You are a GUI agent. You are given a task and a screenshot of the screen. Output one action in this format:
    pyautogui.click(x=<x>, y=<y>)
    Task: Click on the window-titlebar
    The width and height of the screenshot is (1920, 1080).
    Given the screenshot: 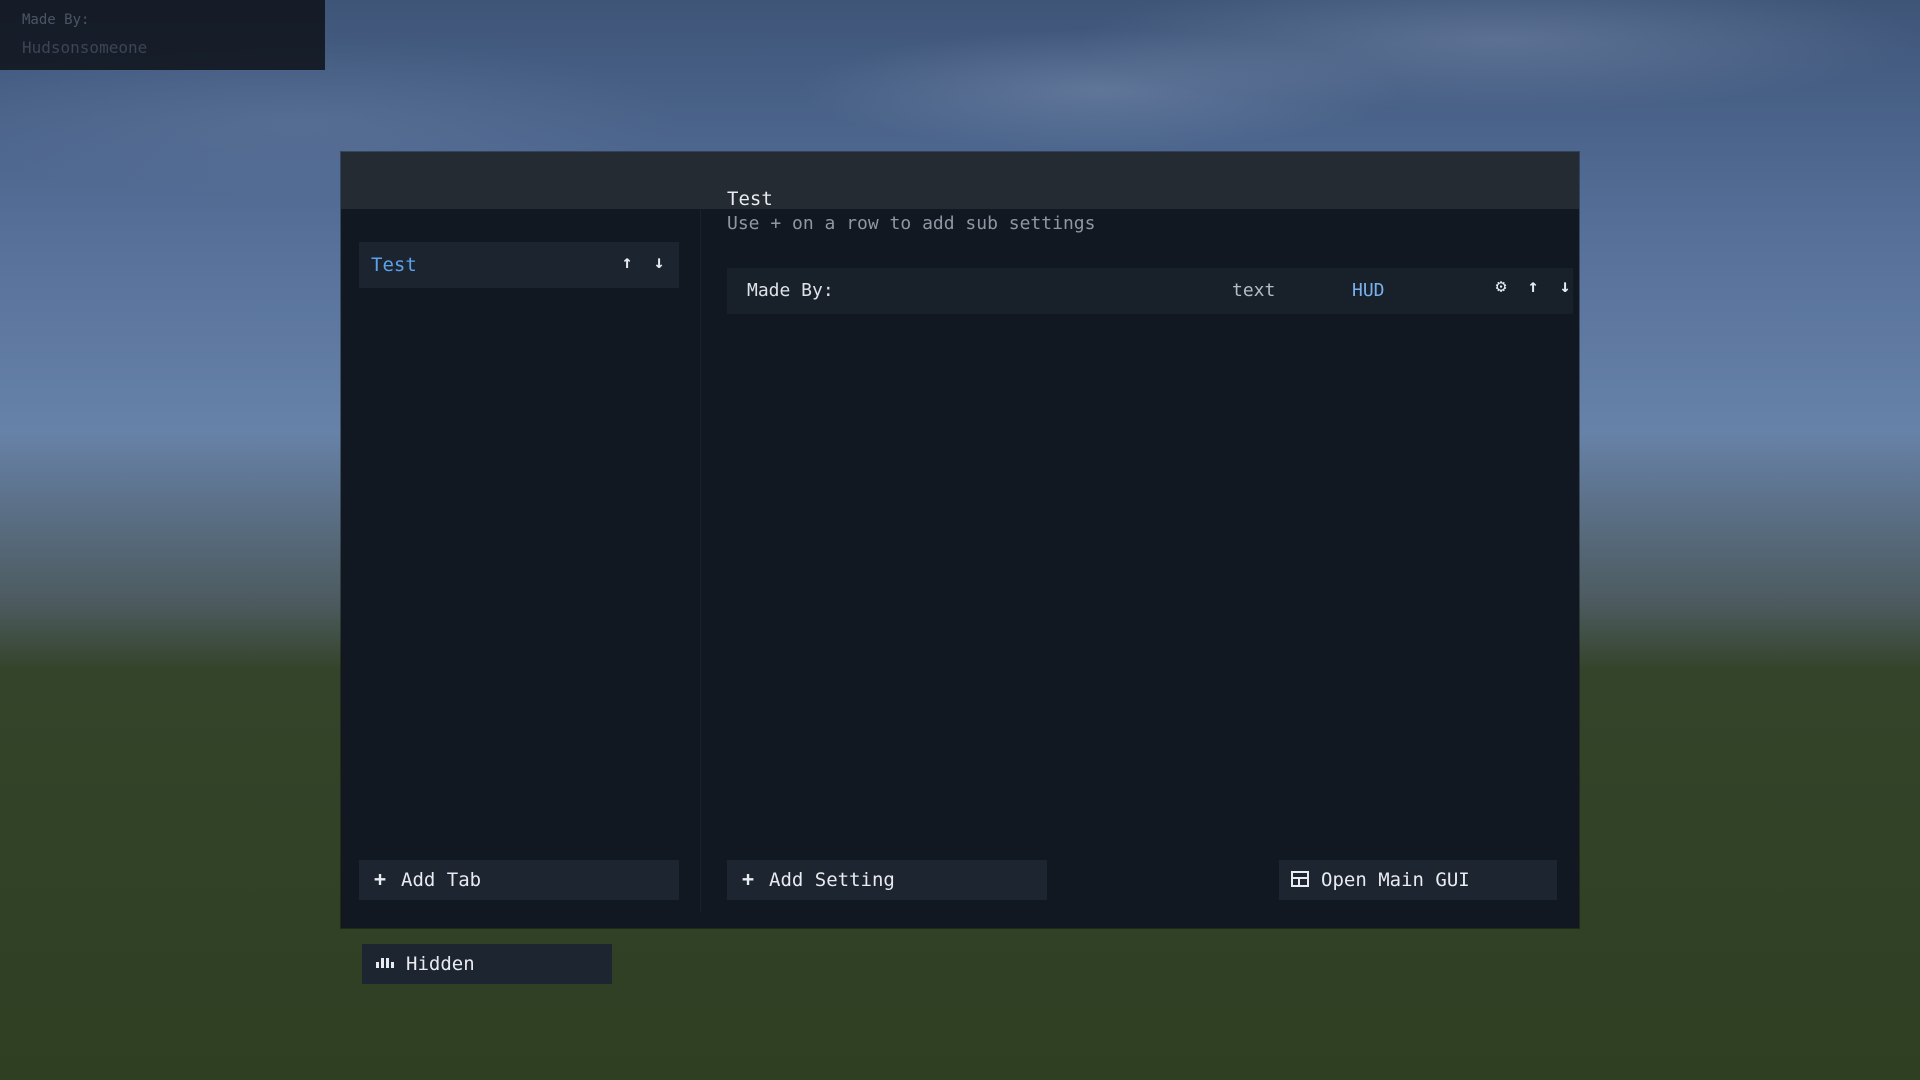 What is the action you would take?
    pyautogui.click(x=960, y=180)
    